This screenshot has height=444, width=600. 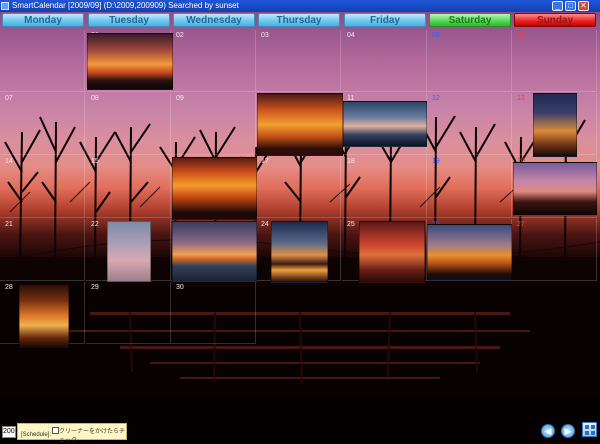 I want to click on cleaner-checkbox-label: クリーナーをかけたらチェック, so click(x=92, y=436).